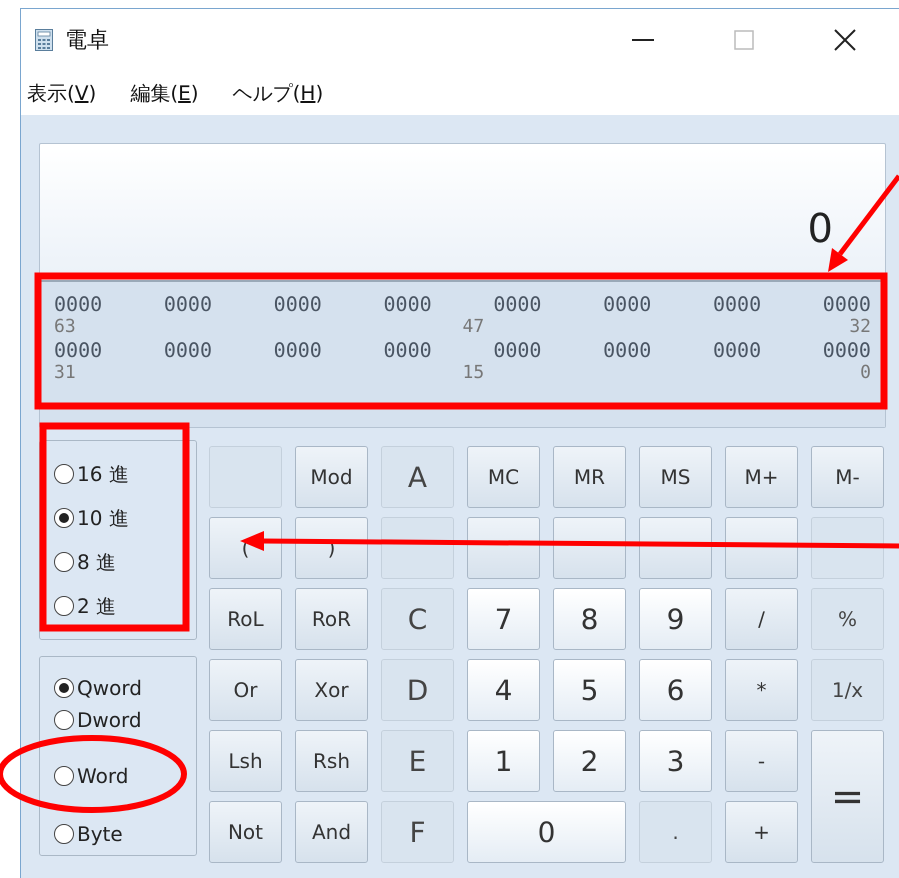 The image size is (899, 878). I want to click on menu-item: 表示(V), so click(61, 93).